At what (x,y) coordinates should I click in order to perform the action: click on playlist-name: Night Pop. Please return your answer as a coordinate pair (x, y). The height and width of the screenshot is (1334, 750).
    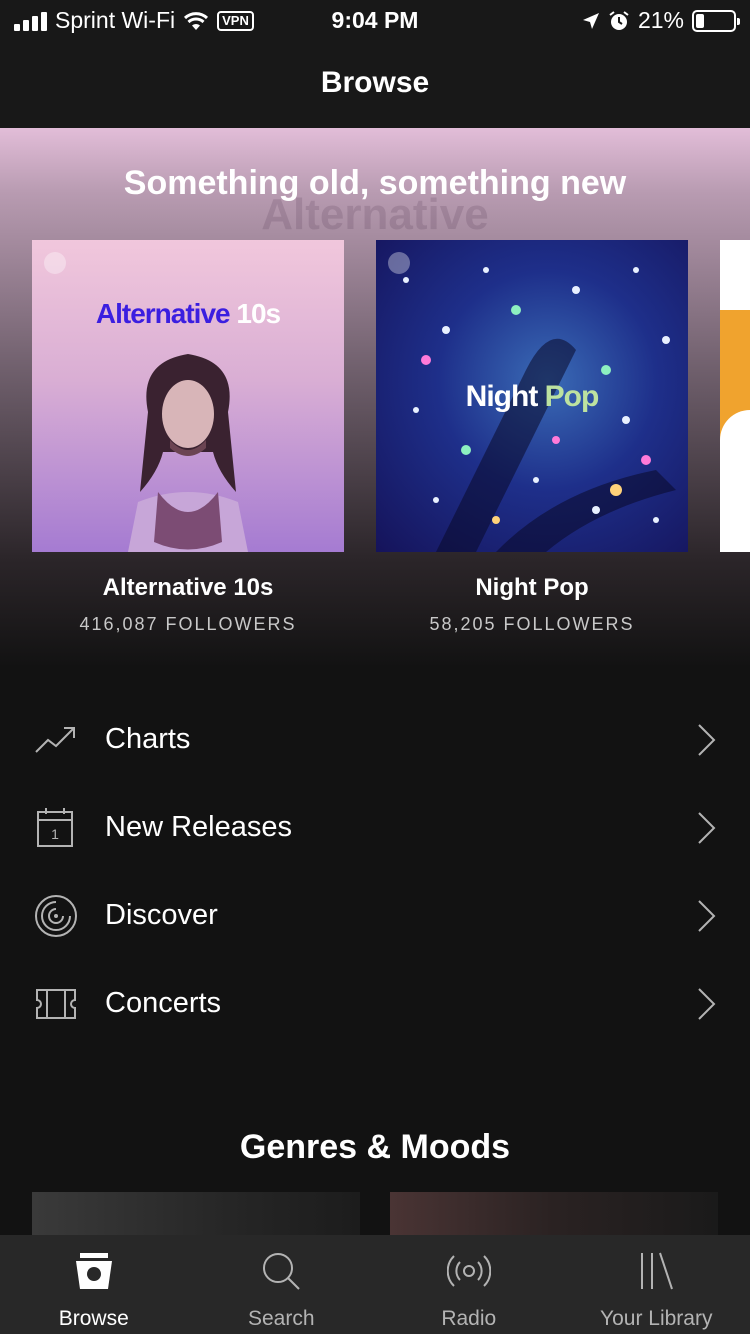
    Looking at the image, I should click on (532, 588).